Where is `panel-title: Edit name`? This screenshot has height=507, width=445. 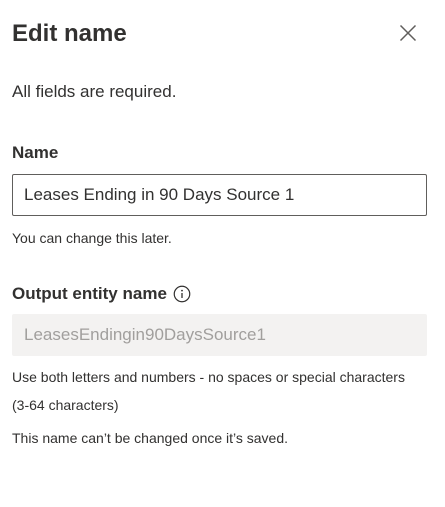
panel-title: Edit name is located at coordinates (69, 33).